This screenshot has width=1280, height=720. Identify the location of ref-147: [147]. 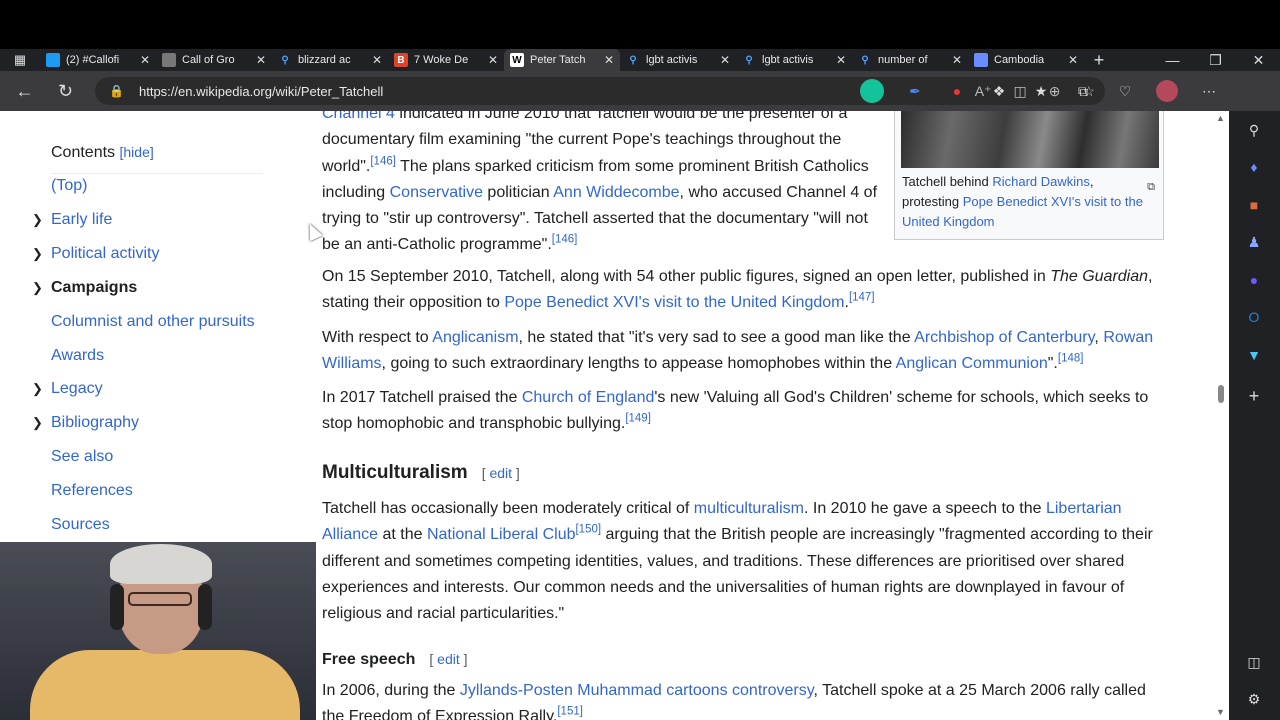
(862, 298).